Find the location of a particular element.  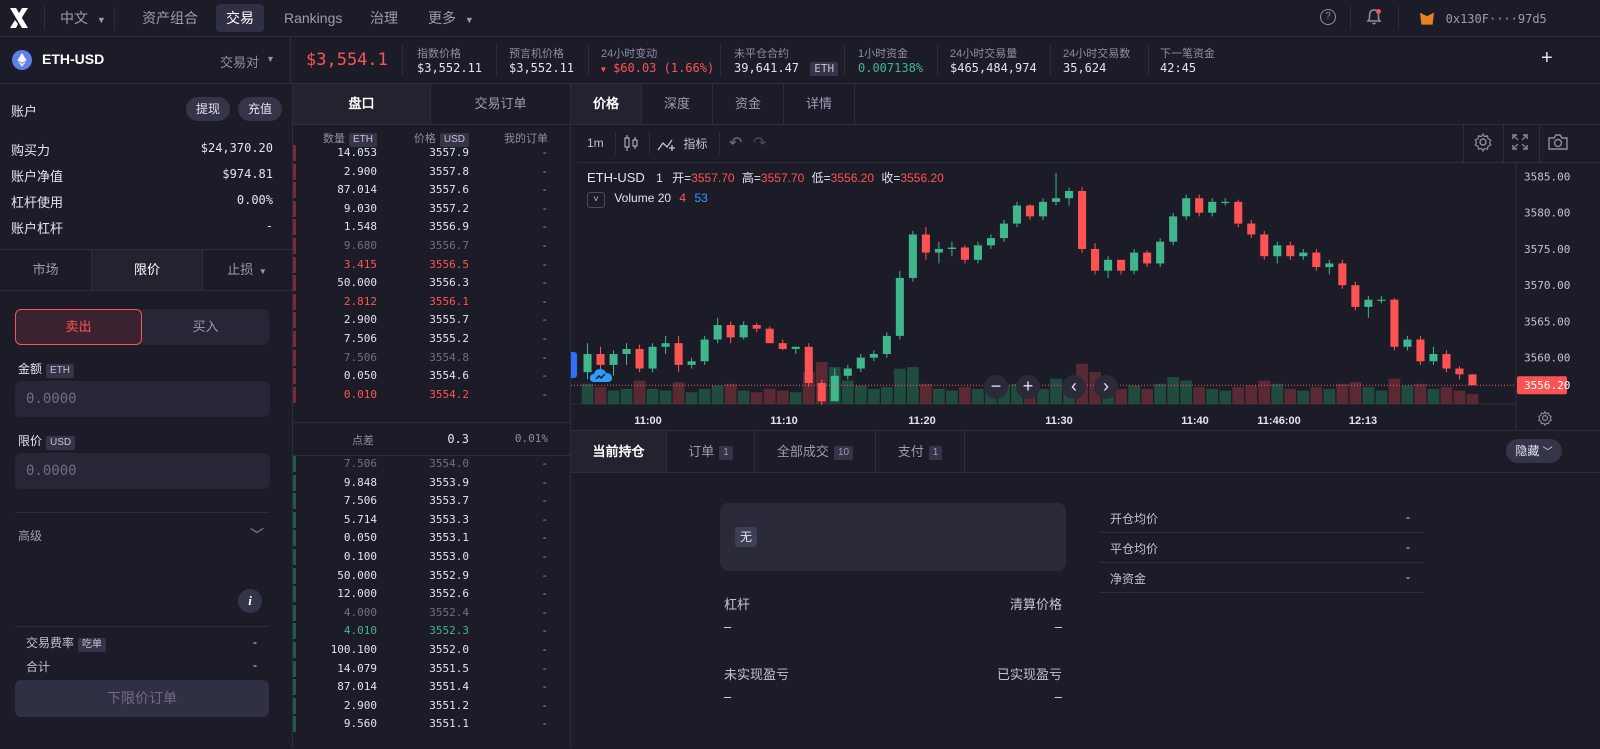

bid-row: 7.506 3554.0 - is located at coordinates (431, 464).